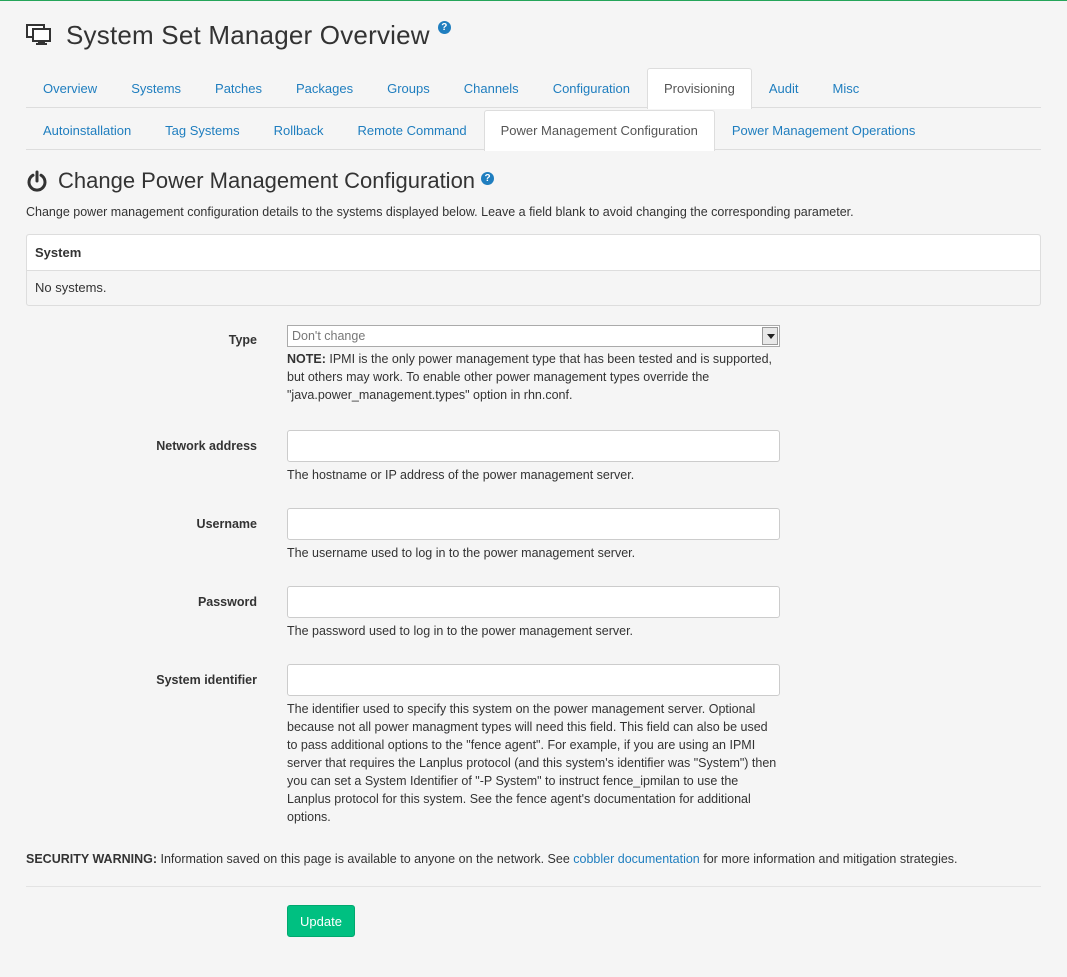 The height and width of the screenshot is (977, 1067). What do you see at coordinates (299, 130) in the screenshot?
I see `tab-rollback: Rollback` at bounding box center [299, 130].